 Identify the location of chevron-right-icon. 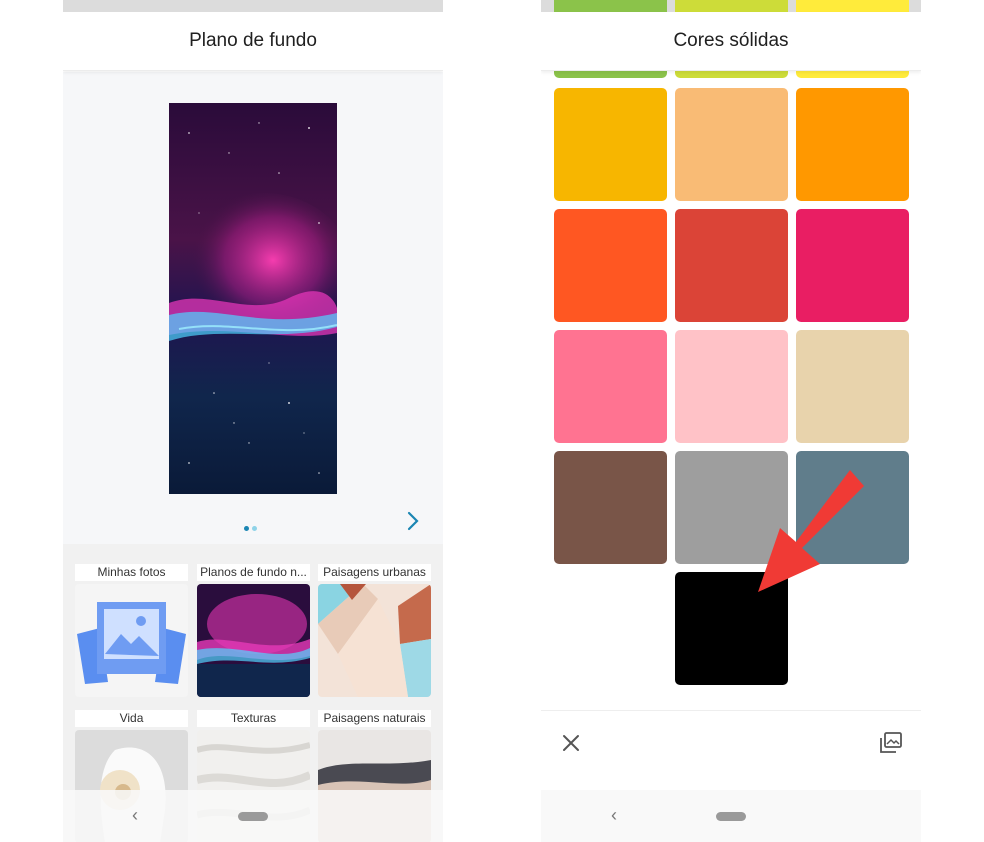
(413, 521).